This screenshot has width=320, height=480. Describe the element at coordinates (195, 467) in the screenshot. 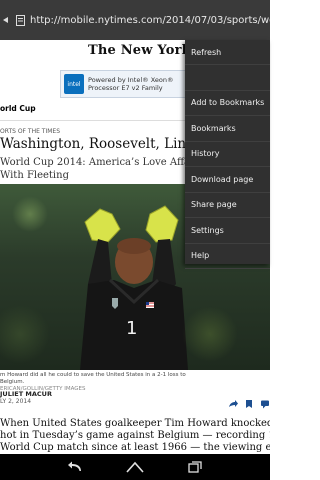

I see `recent-apps-icon` at that location.